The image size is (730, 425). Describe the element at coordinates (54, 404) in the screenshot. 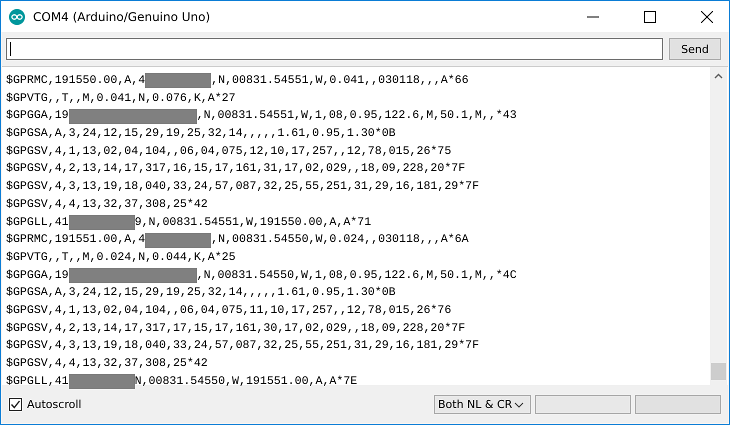

I see `autoscroll-label: Autoscroll` at that location.